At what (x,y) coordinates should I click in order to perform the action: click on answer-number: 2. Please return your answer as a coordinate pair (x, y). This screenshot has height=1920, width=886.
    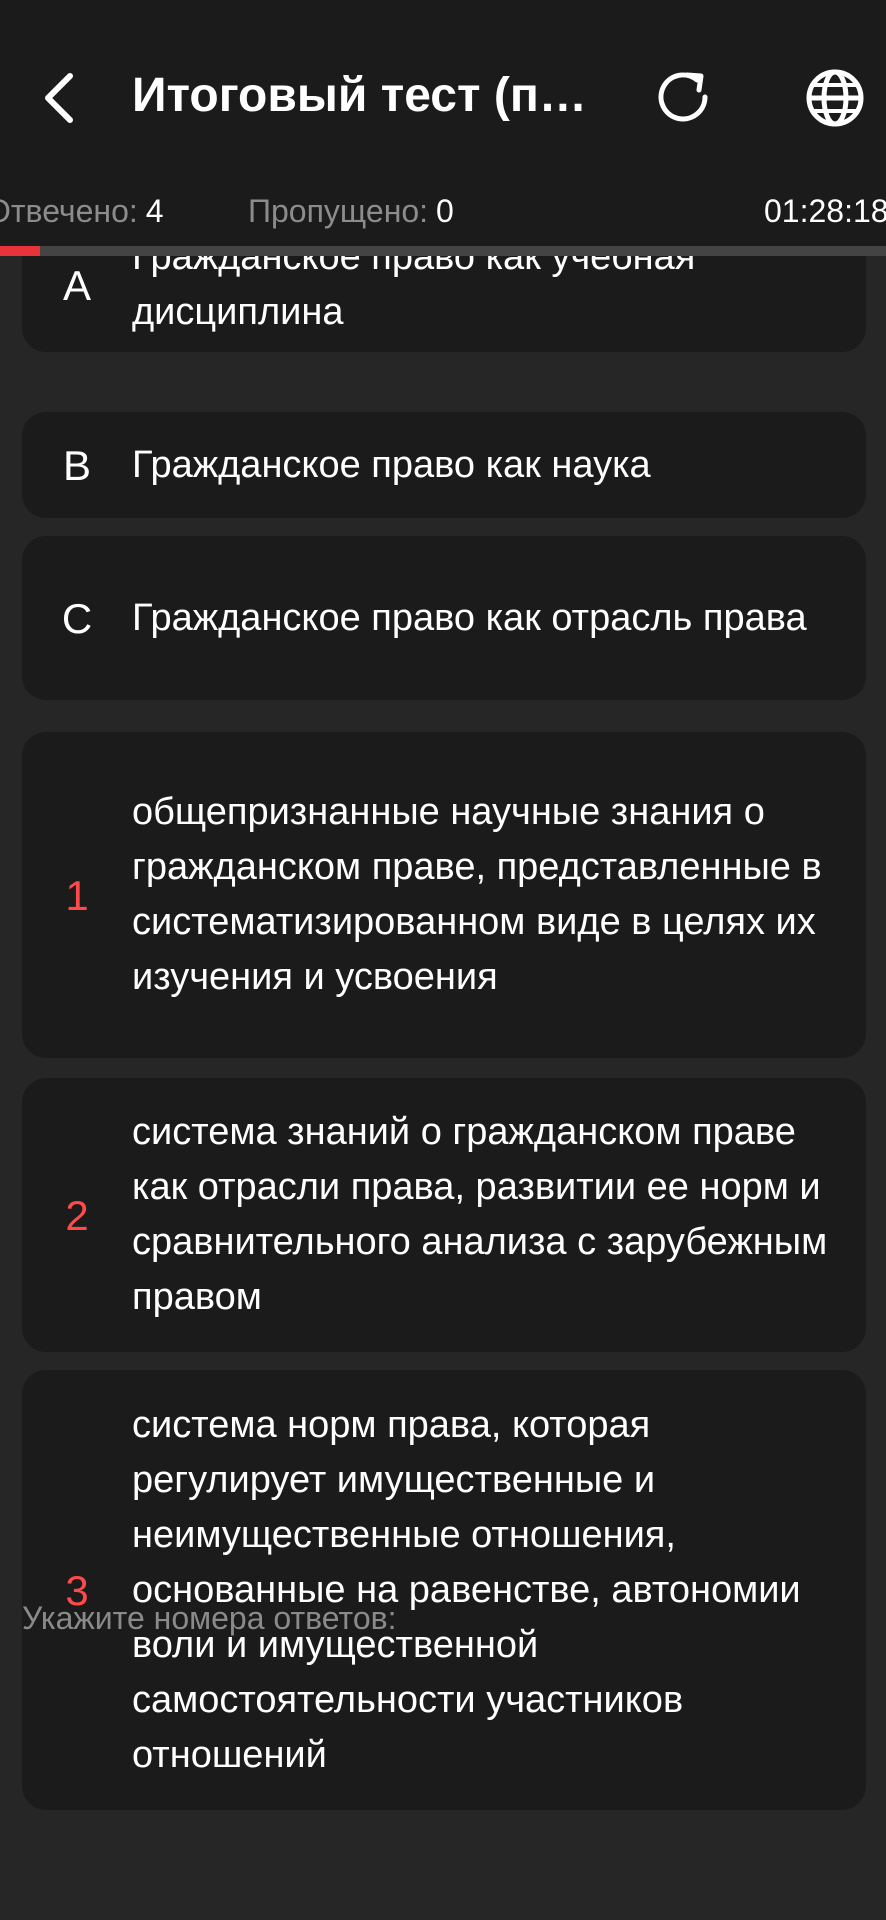
    Looking at the image, I should click on (77, 1215).